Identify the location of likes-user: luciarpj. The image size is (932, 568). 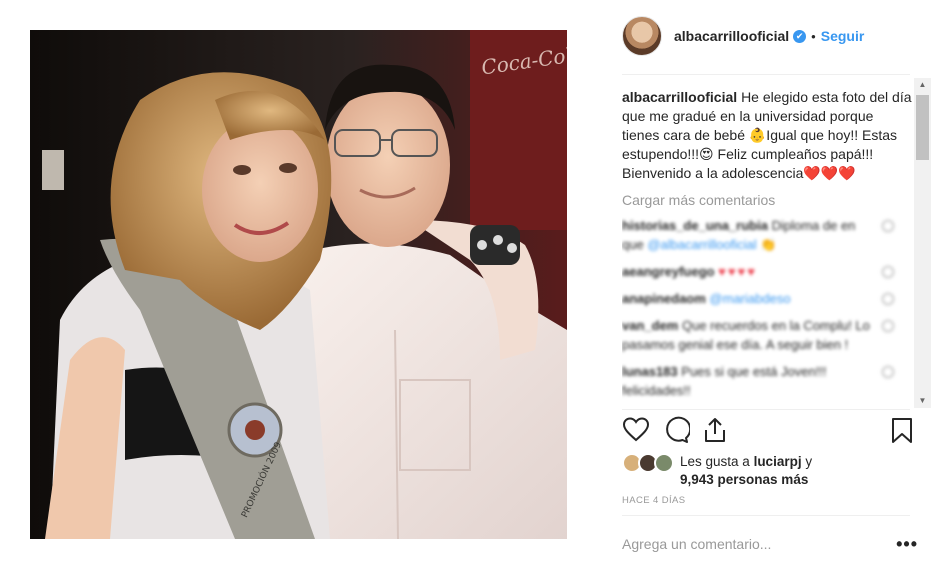
(778, 461).